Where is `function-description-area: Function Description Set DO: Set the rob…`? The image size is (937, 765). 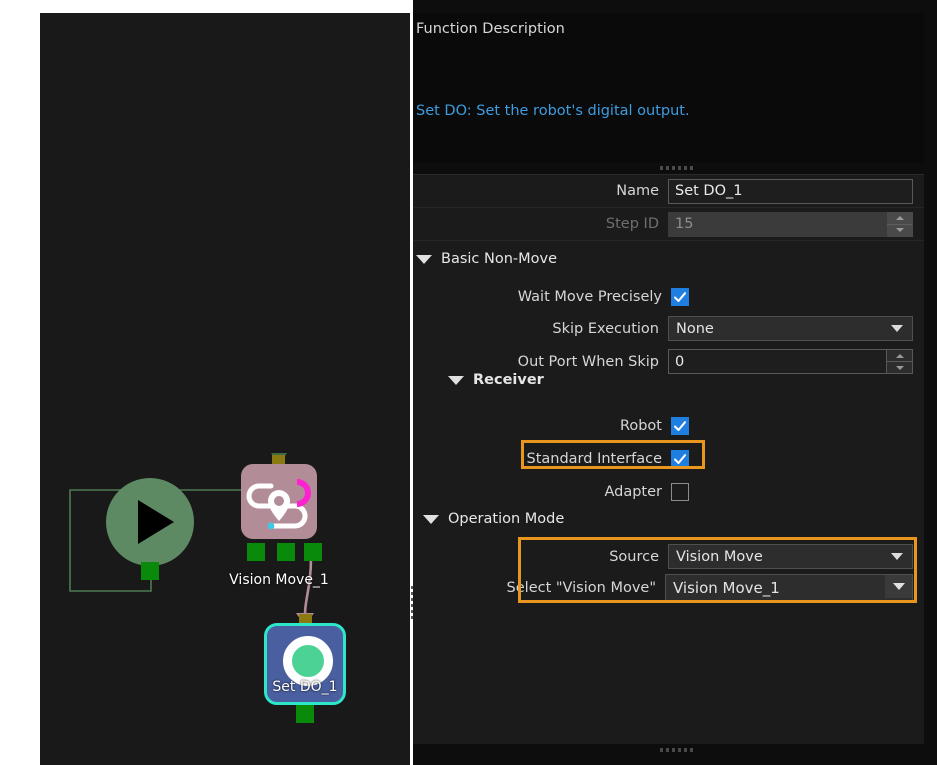
function-description-area: Function Description Set DO: Set the rob… is located at coordinates (668, 88).